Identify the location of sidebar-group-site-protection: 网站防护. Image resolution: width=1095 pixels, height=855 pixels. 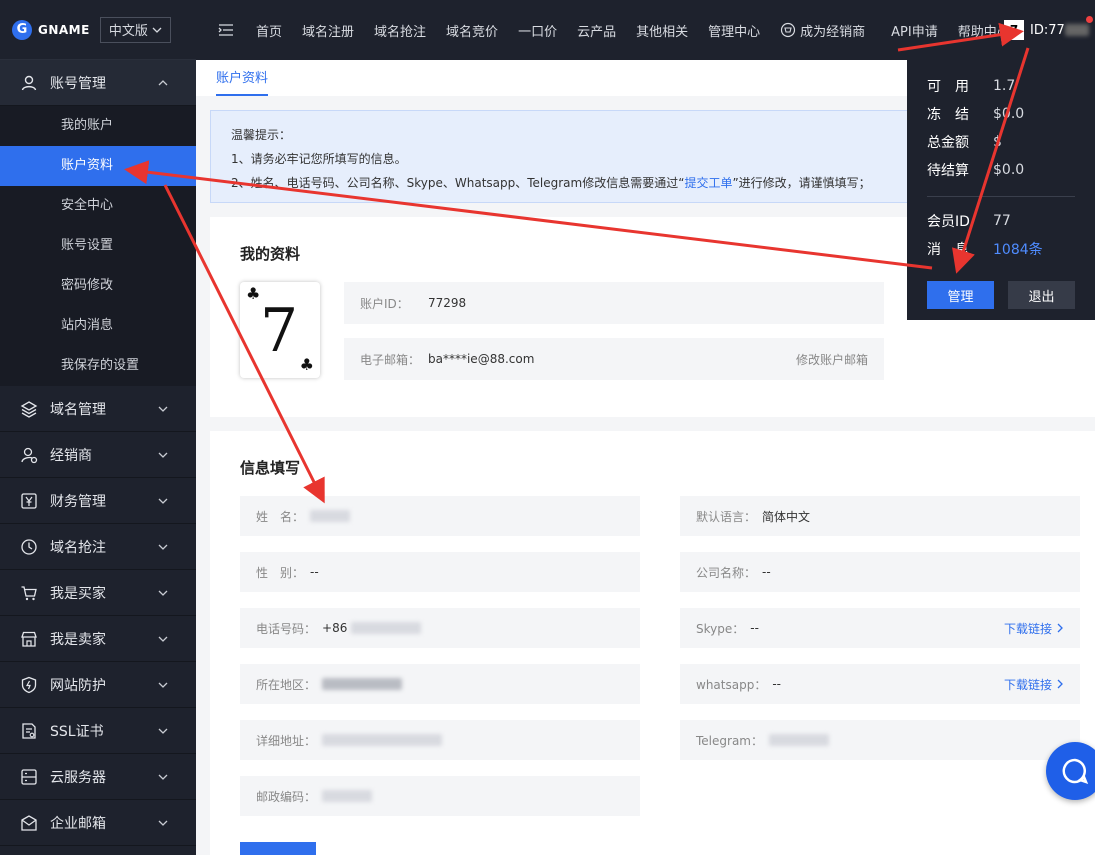
(98, 685).